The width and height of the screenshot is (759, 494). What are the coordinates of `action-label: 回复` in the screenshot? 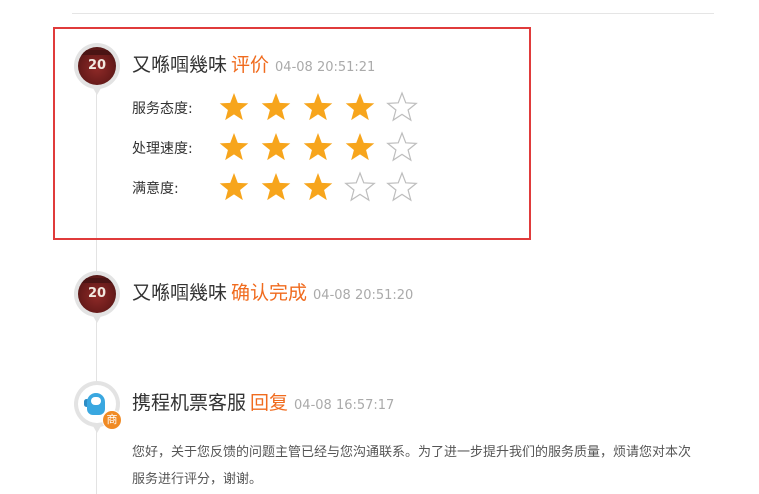 It's located at (269, 403).